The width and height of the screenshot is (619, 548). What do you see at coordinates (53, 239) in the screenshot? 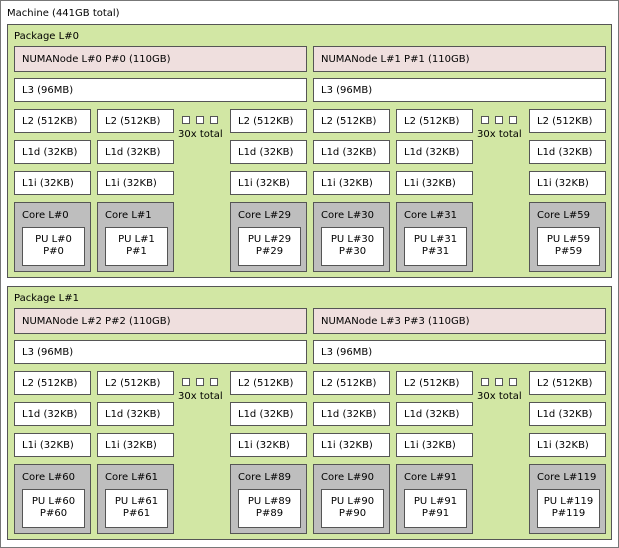
I see `pu-logical-label: PU L#0` at bounding box center [53, 239].